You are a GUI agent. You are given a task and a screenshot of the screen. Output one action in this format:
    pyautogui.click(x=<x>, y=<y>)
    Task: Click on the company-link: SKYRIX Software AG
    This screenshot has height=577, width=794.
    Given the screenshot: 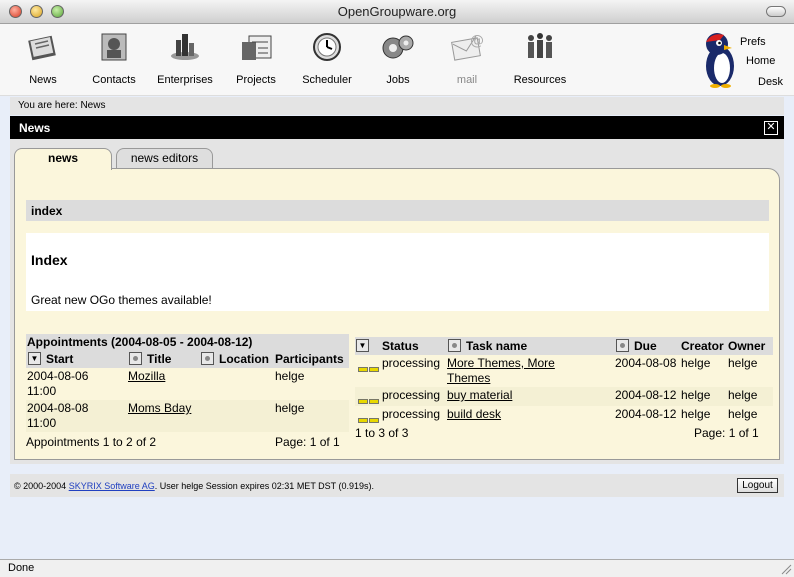 What is the action you would take?
    pyautogui.click(x=112, y=486)
    